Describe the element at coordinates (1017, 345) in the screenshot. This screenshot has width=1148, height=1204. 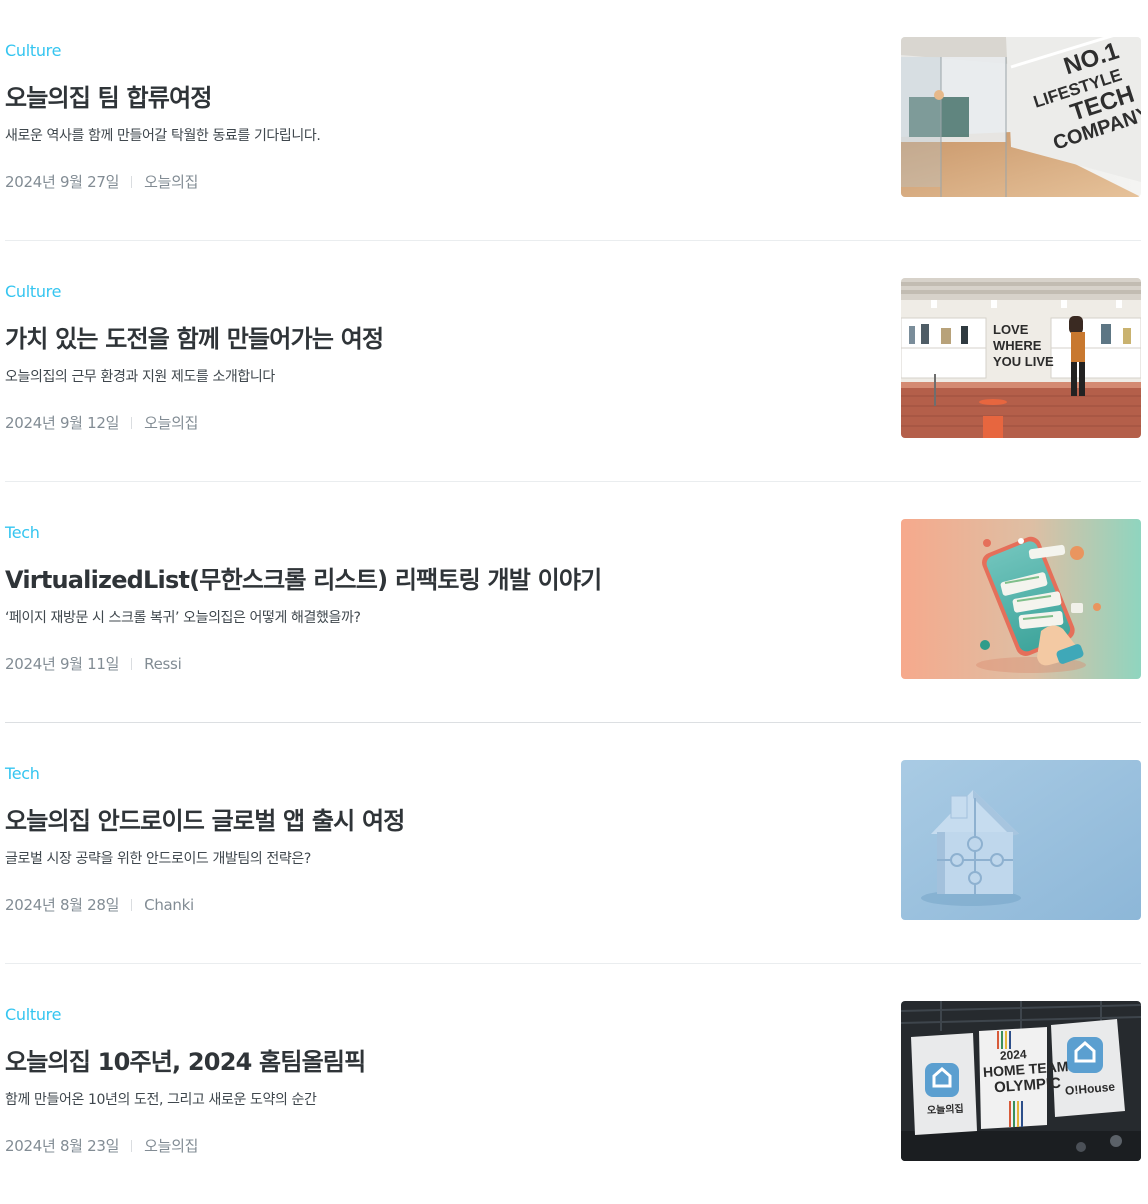
I see `svg-text: WHERE` at that location.